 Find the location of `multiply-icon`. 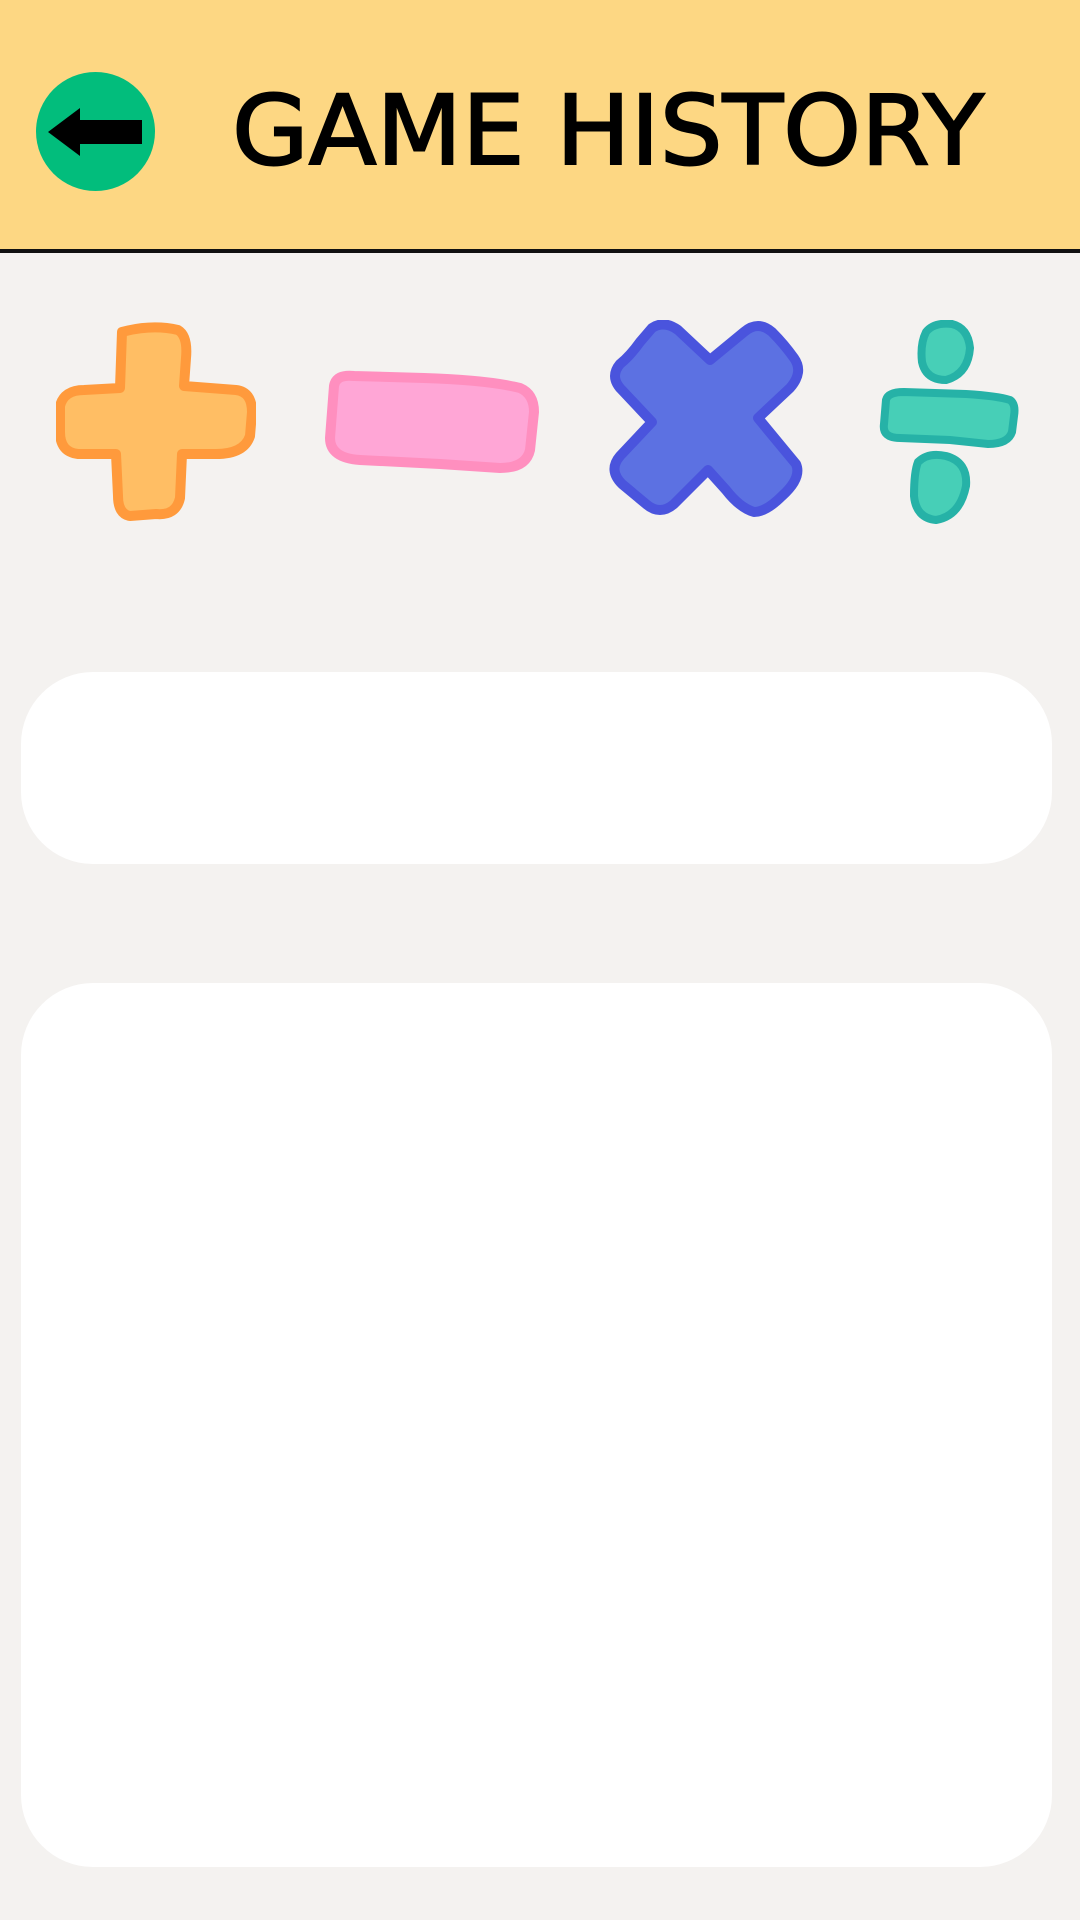

multiply-icon is located at coordinates (709, 425).